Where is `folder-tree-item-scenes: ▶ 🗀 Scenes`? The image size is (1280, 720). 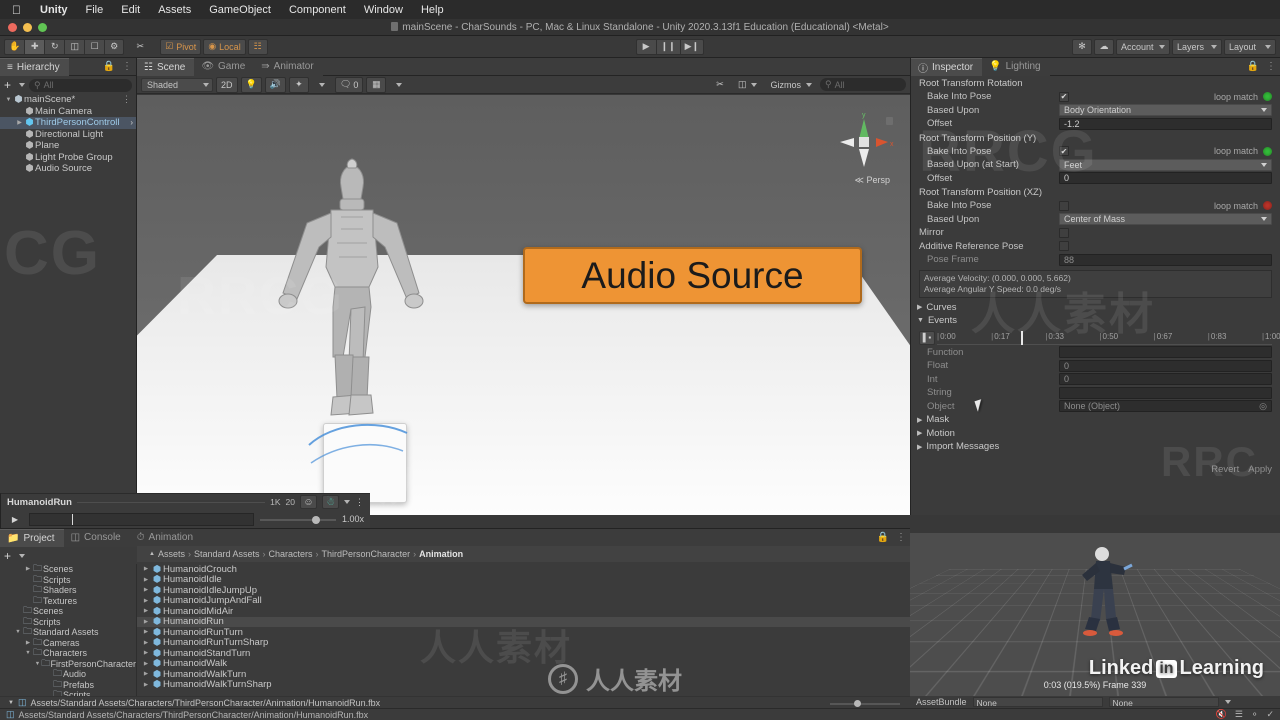 folder-tree-item-scenes: ▶ 🗀 Scenes is located at coordinates (68, 569).